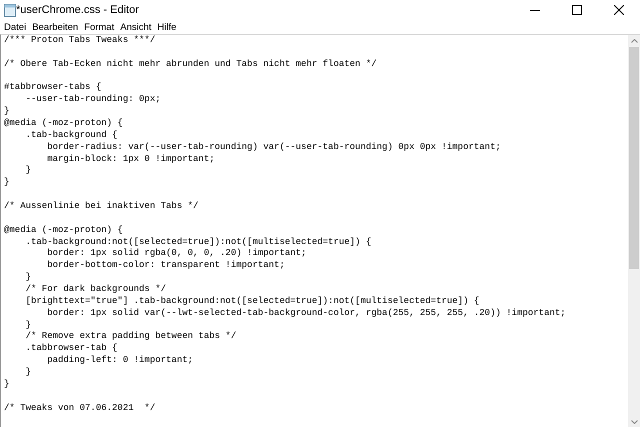  Describe the element at coordinates (99, 27) in the screenshot. I see `menu-item: Format` at that location.